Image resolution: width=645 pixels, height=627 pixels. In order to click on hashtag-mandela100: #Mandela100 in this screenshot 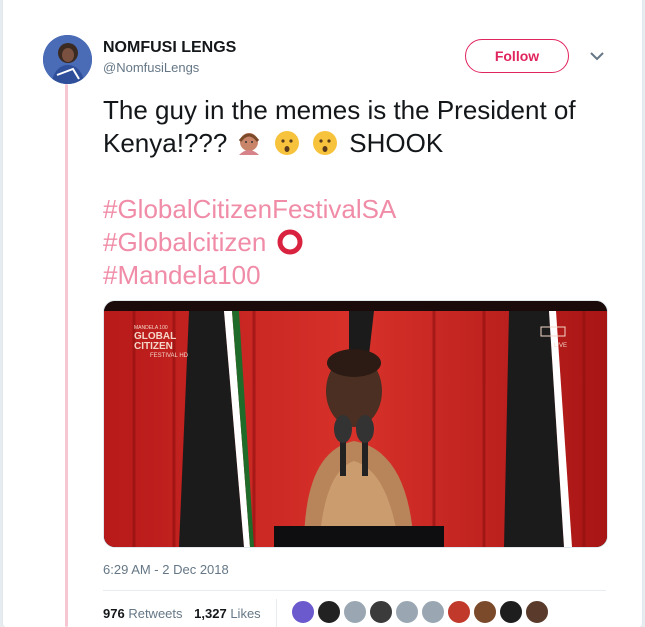, I will do `click(182, 275)`.